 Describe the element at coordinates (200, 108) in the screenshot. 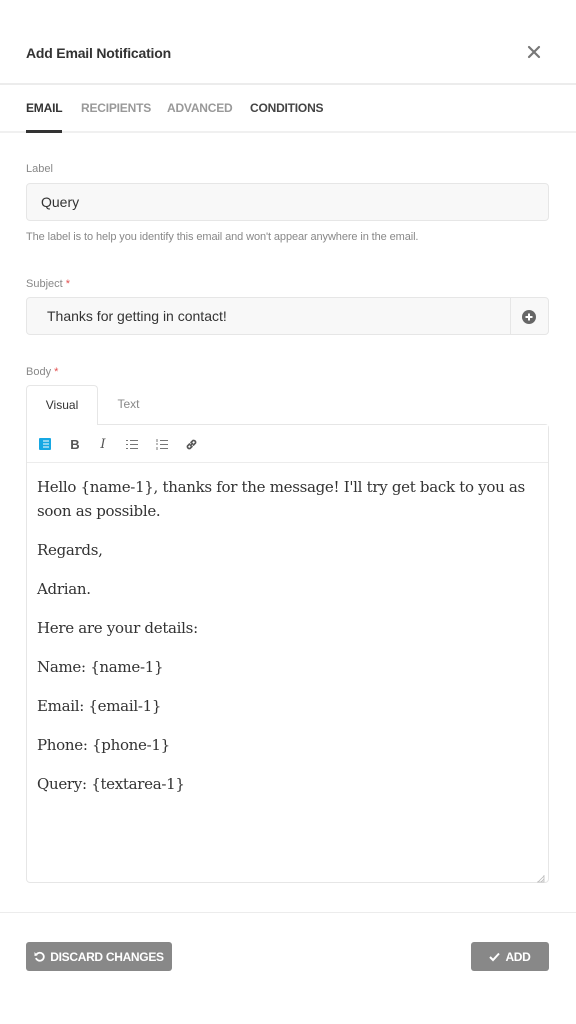

I see `tab-advanced: ADVANCED` at that location.